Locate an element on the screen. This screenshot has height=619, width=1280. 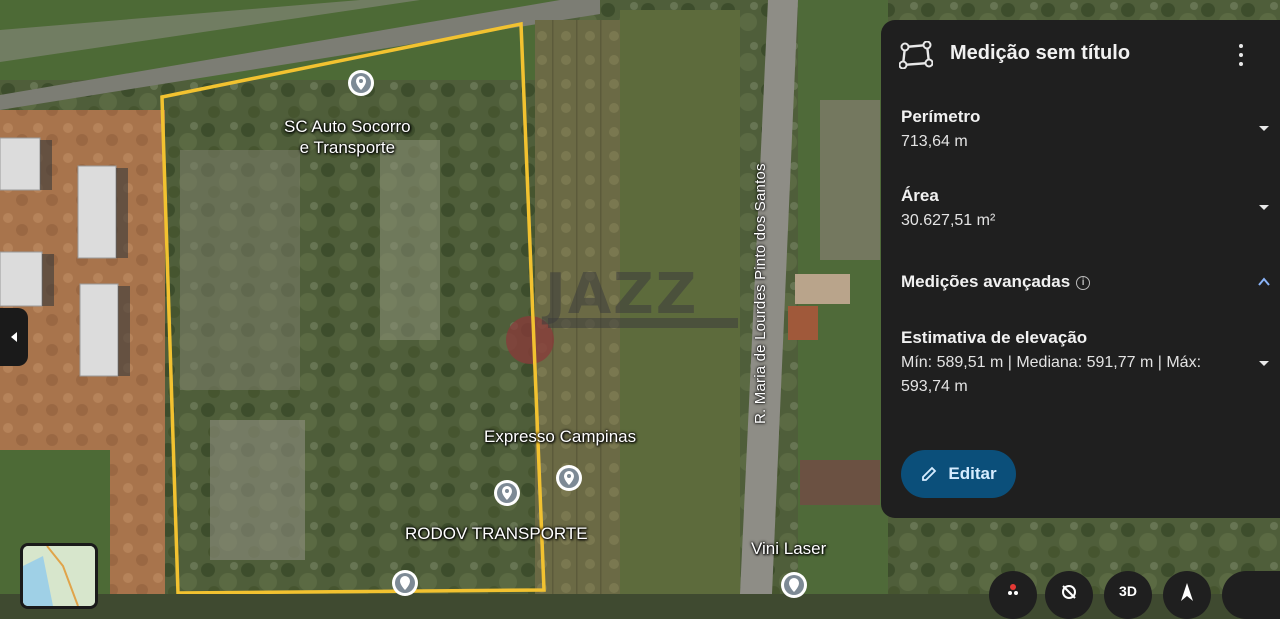
minimap-image is located at coordinates (59, 576).